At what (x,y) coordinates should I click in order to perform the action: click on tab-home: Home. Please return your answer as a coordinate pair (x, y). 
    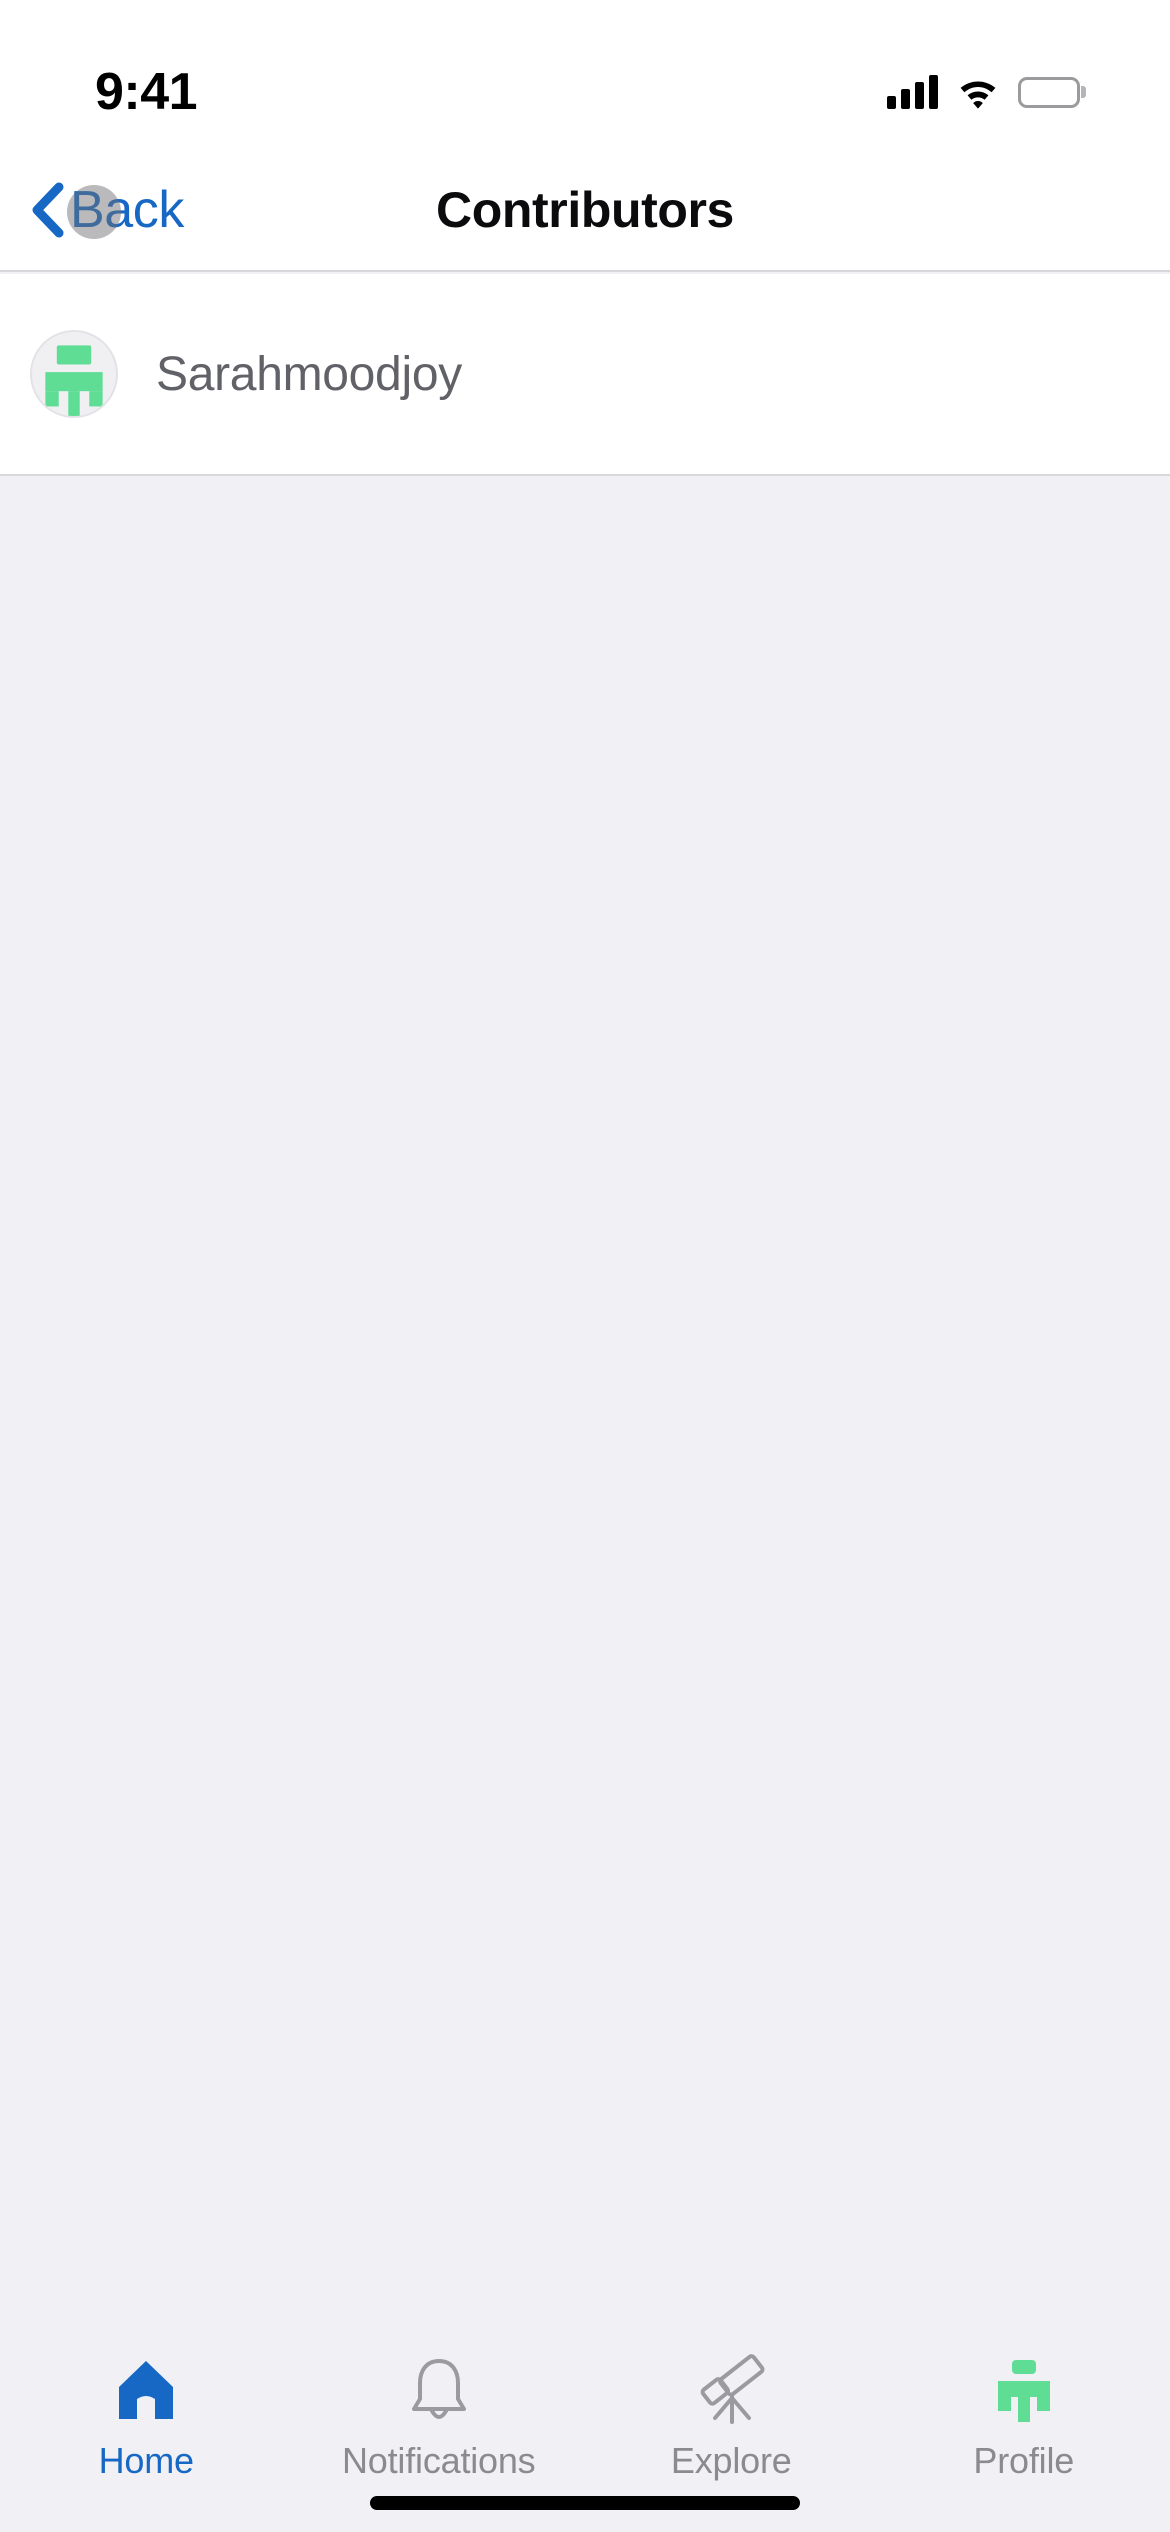
    Looking at the image, I should click on (146, 2418).